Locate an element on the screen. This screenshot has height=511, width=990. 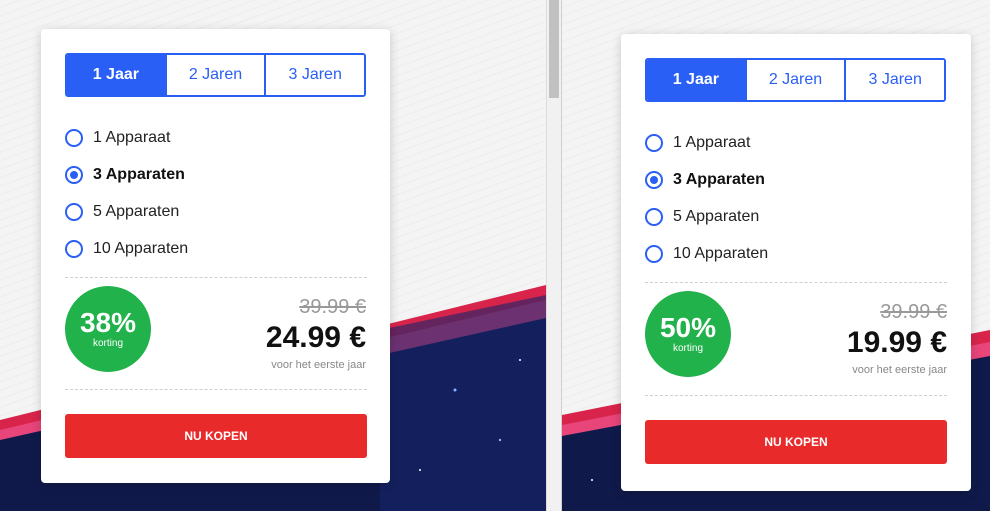
discount-badge: 50% korting is located at coordinates (688, 334).